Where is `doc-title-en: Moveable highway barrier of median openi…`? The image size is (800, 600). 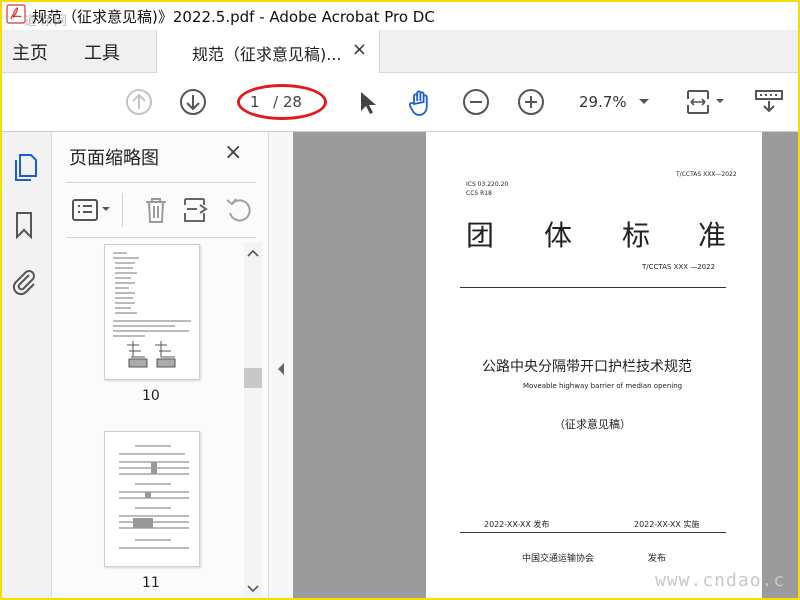 doc-title-en: Moveable highway barrier of median openi… is located at coordinates (603, 386).